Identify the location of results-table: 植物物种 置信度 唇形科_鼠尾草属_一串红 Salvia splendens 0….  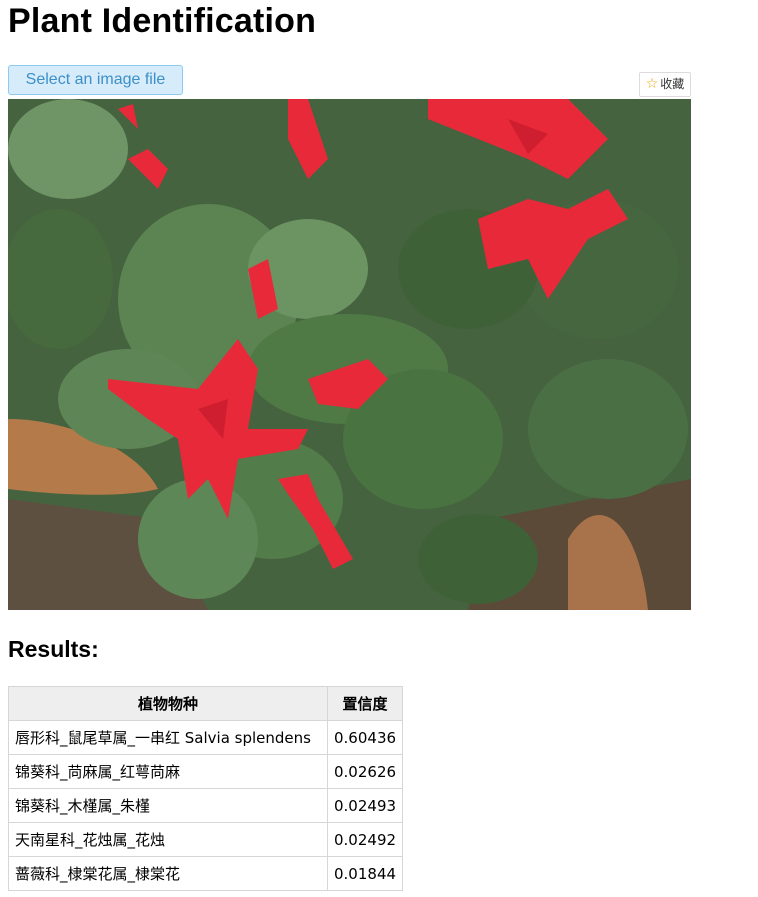
(206, 788).